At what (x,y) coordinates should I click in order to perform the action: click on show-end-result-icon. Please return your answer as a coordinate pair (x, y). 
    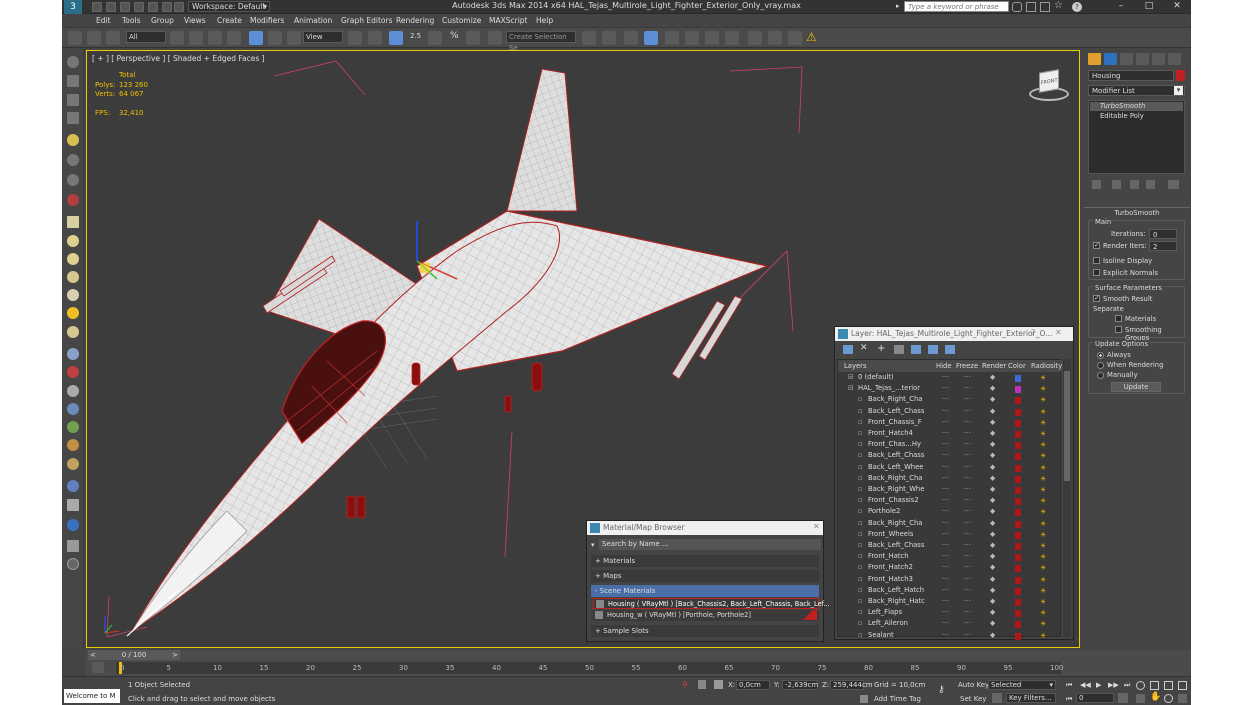
    Looking at the image, I should click on (1116, 184).